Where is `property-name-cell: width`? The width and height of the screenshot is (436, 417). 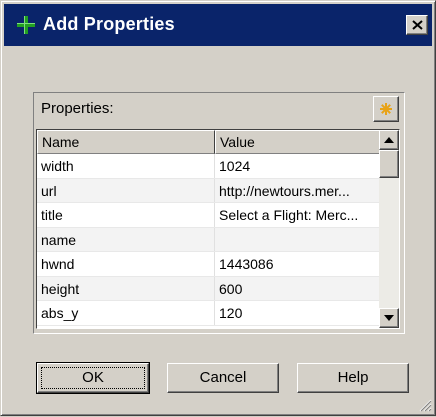
property-name-cell: width is located at coordinates (126, 166).